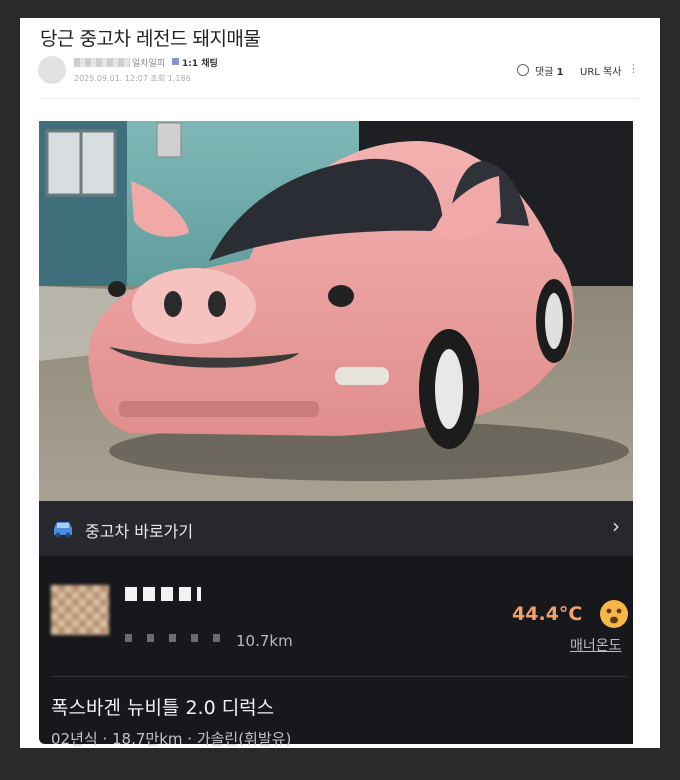 Image resolution: width=680 pixels, height=780 pixels. Describe the element at coordinates (171, 739) in the screenshot. I see `car-meta: 02년식 · 18.7만km · 가솔린(휘발유)` at that location.